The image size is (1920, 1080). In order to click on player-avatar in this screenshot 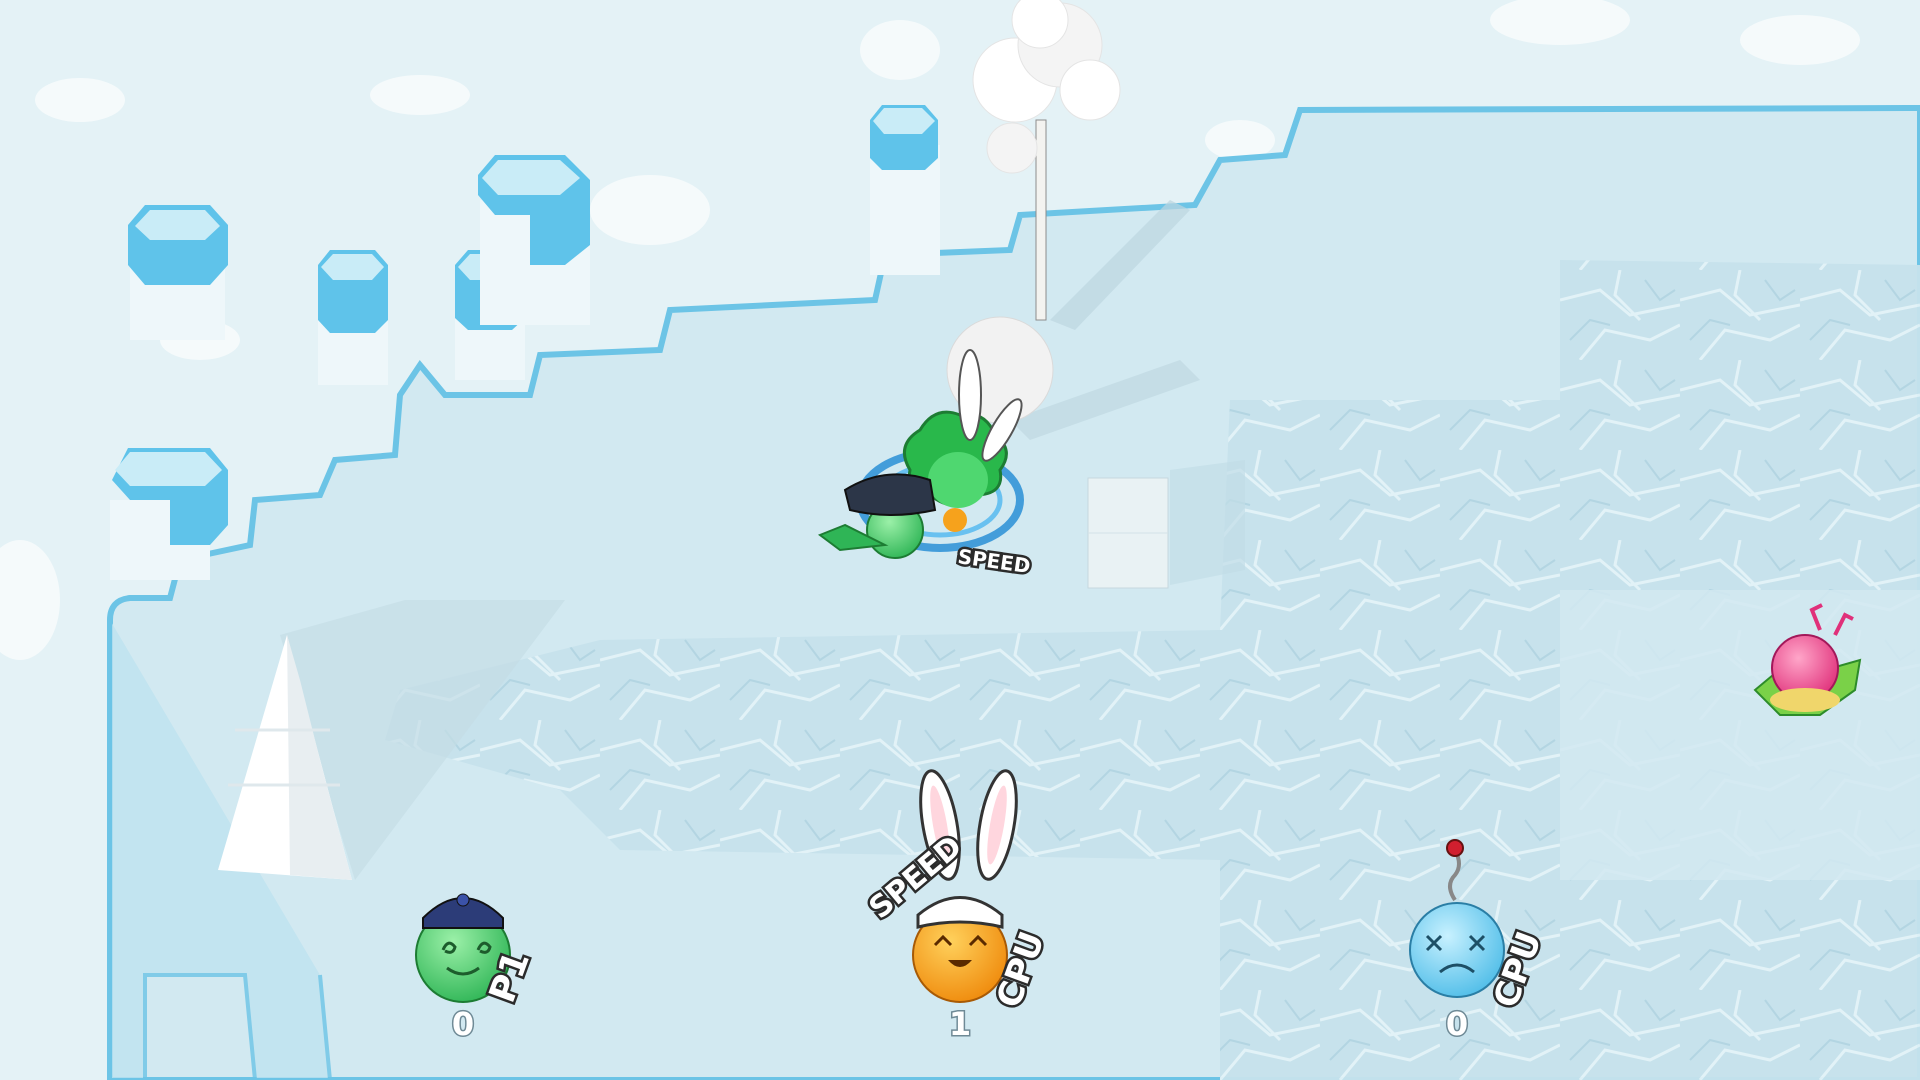, I will do `click(1457, 950)`.